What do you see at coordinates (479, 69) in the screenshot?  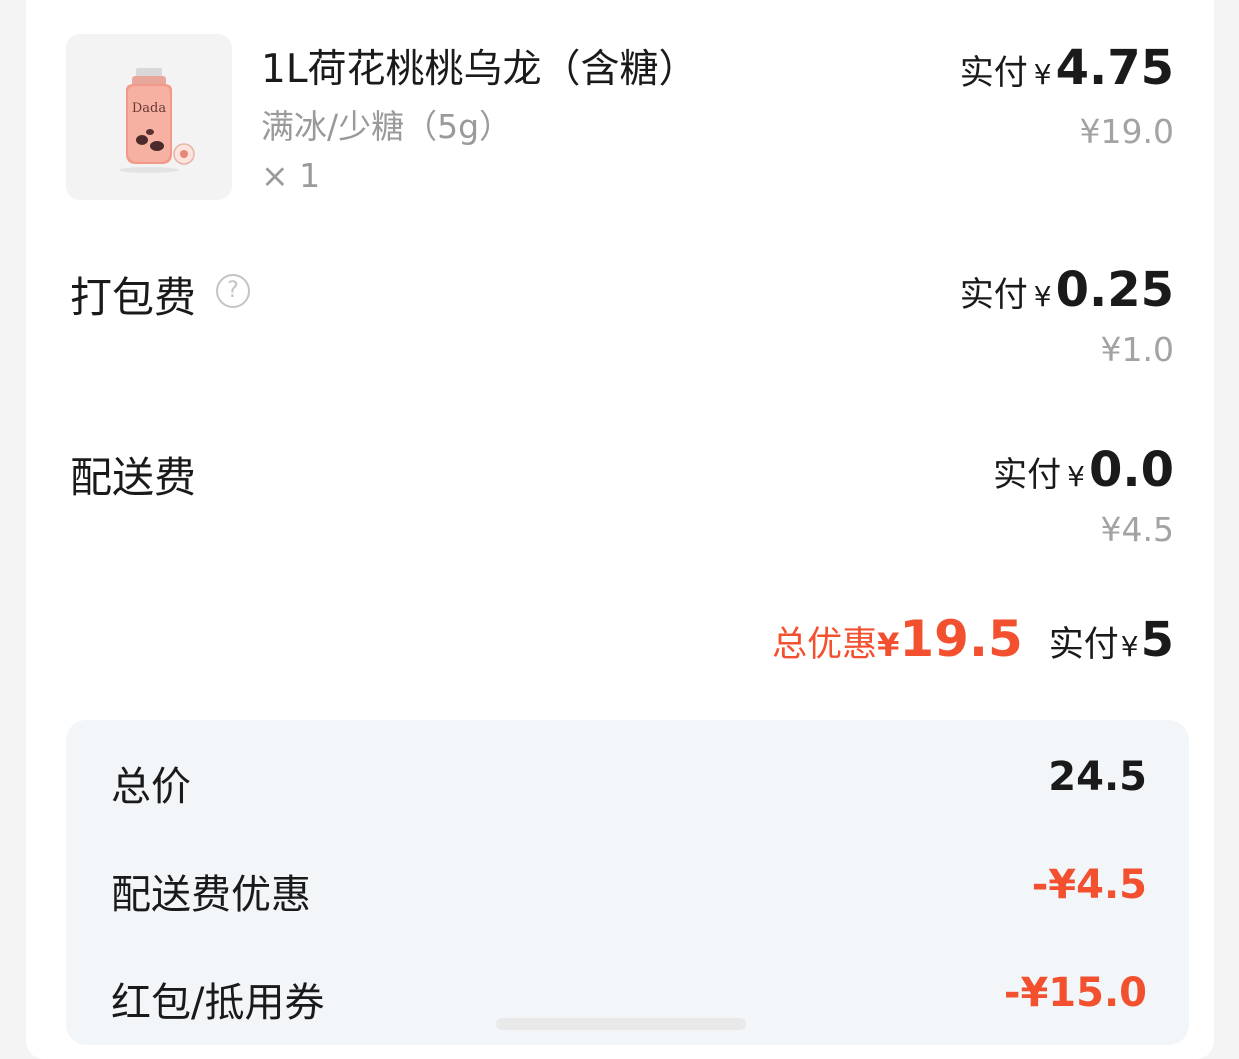 I see `product-name: 1L荷花桃桃乌龙（含糖）` at bounding box center [479, 69].